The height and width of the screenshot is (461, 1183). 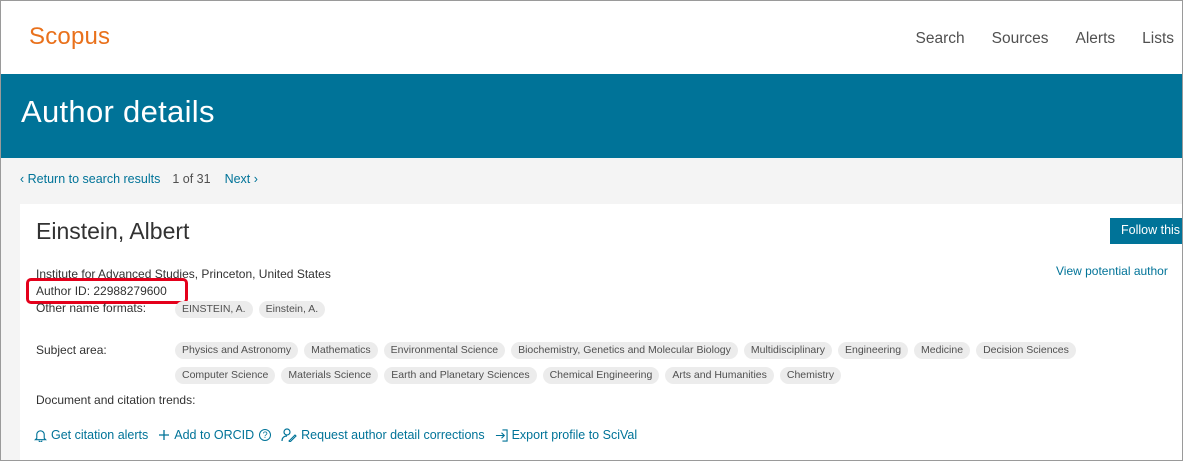 What do you see at coordinates (265, 435) in the screenshot?
I see `help-icon: ?` at bounding box center [265, 435].